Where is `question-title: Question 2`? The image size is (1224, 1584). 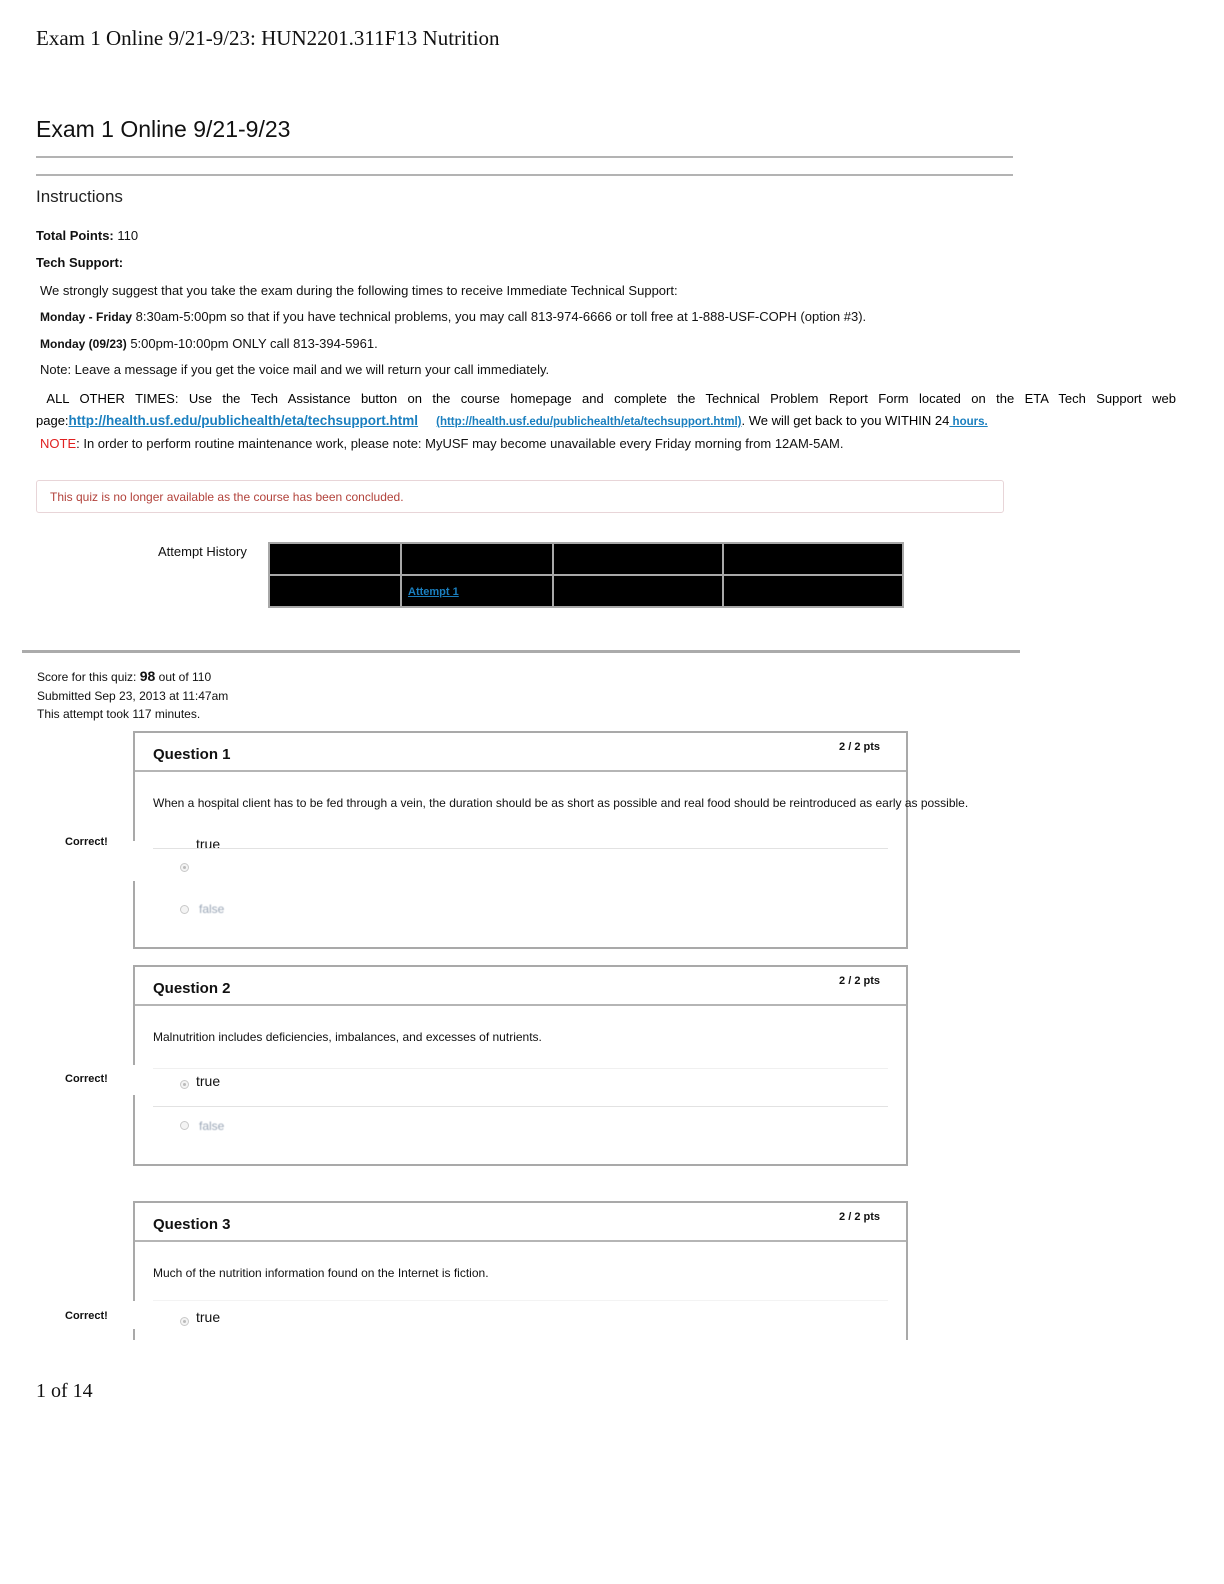
question-title: Question 2 is located at coordinates (192, 988).